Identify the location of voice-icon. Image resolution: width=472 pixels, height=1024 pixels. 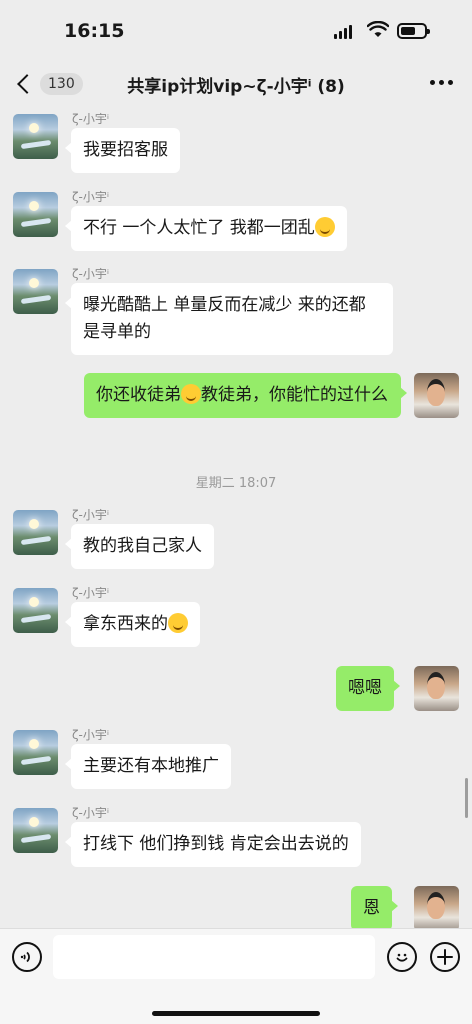
(27, 957).